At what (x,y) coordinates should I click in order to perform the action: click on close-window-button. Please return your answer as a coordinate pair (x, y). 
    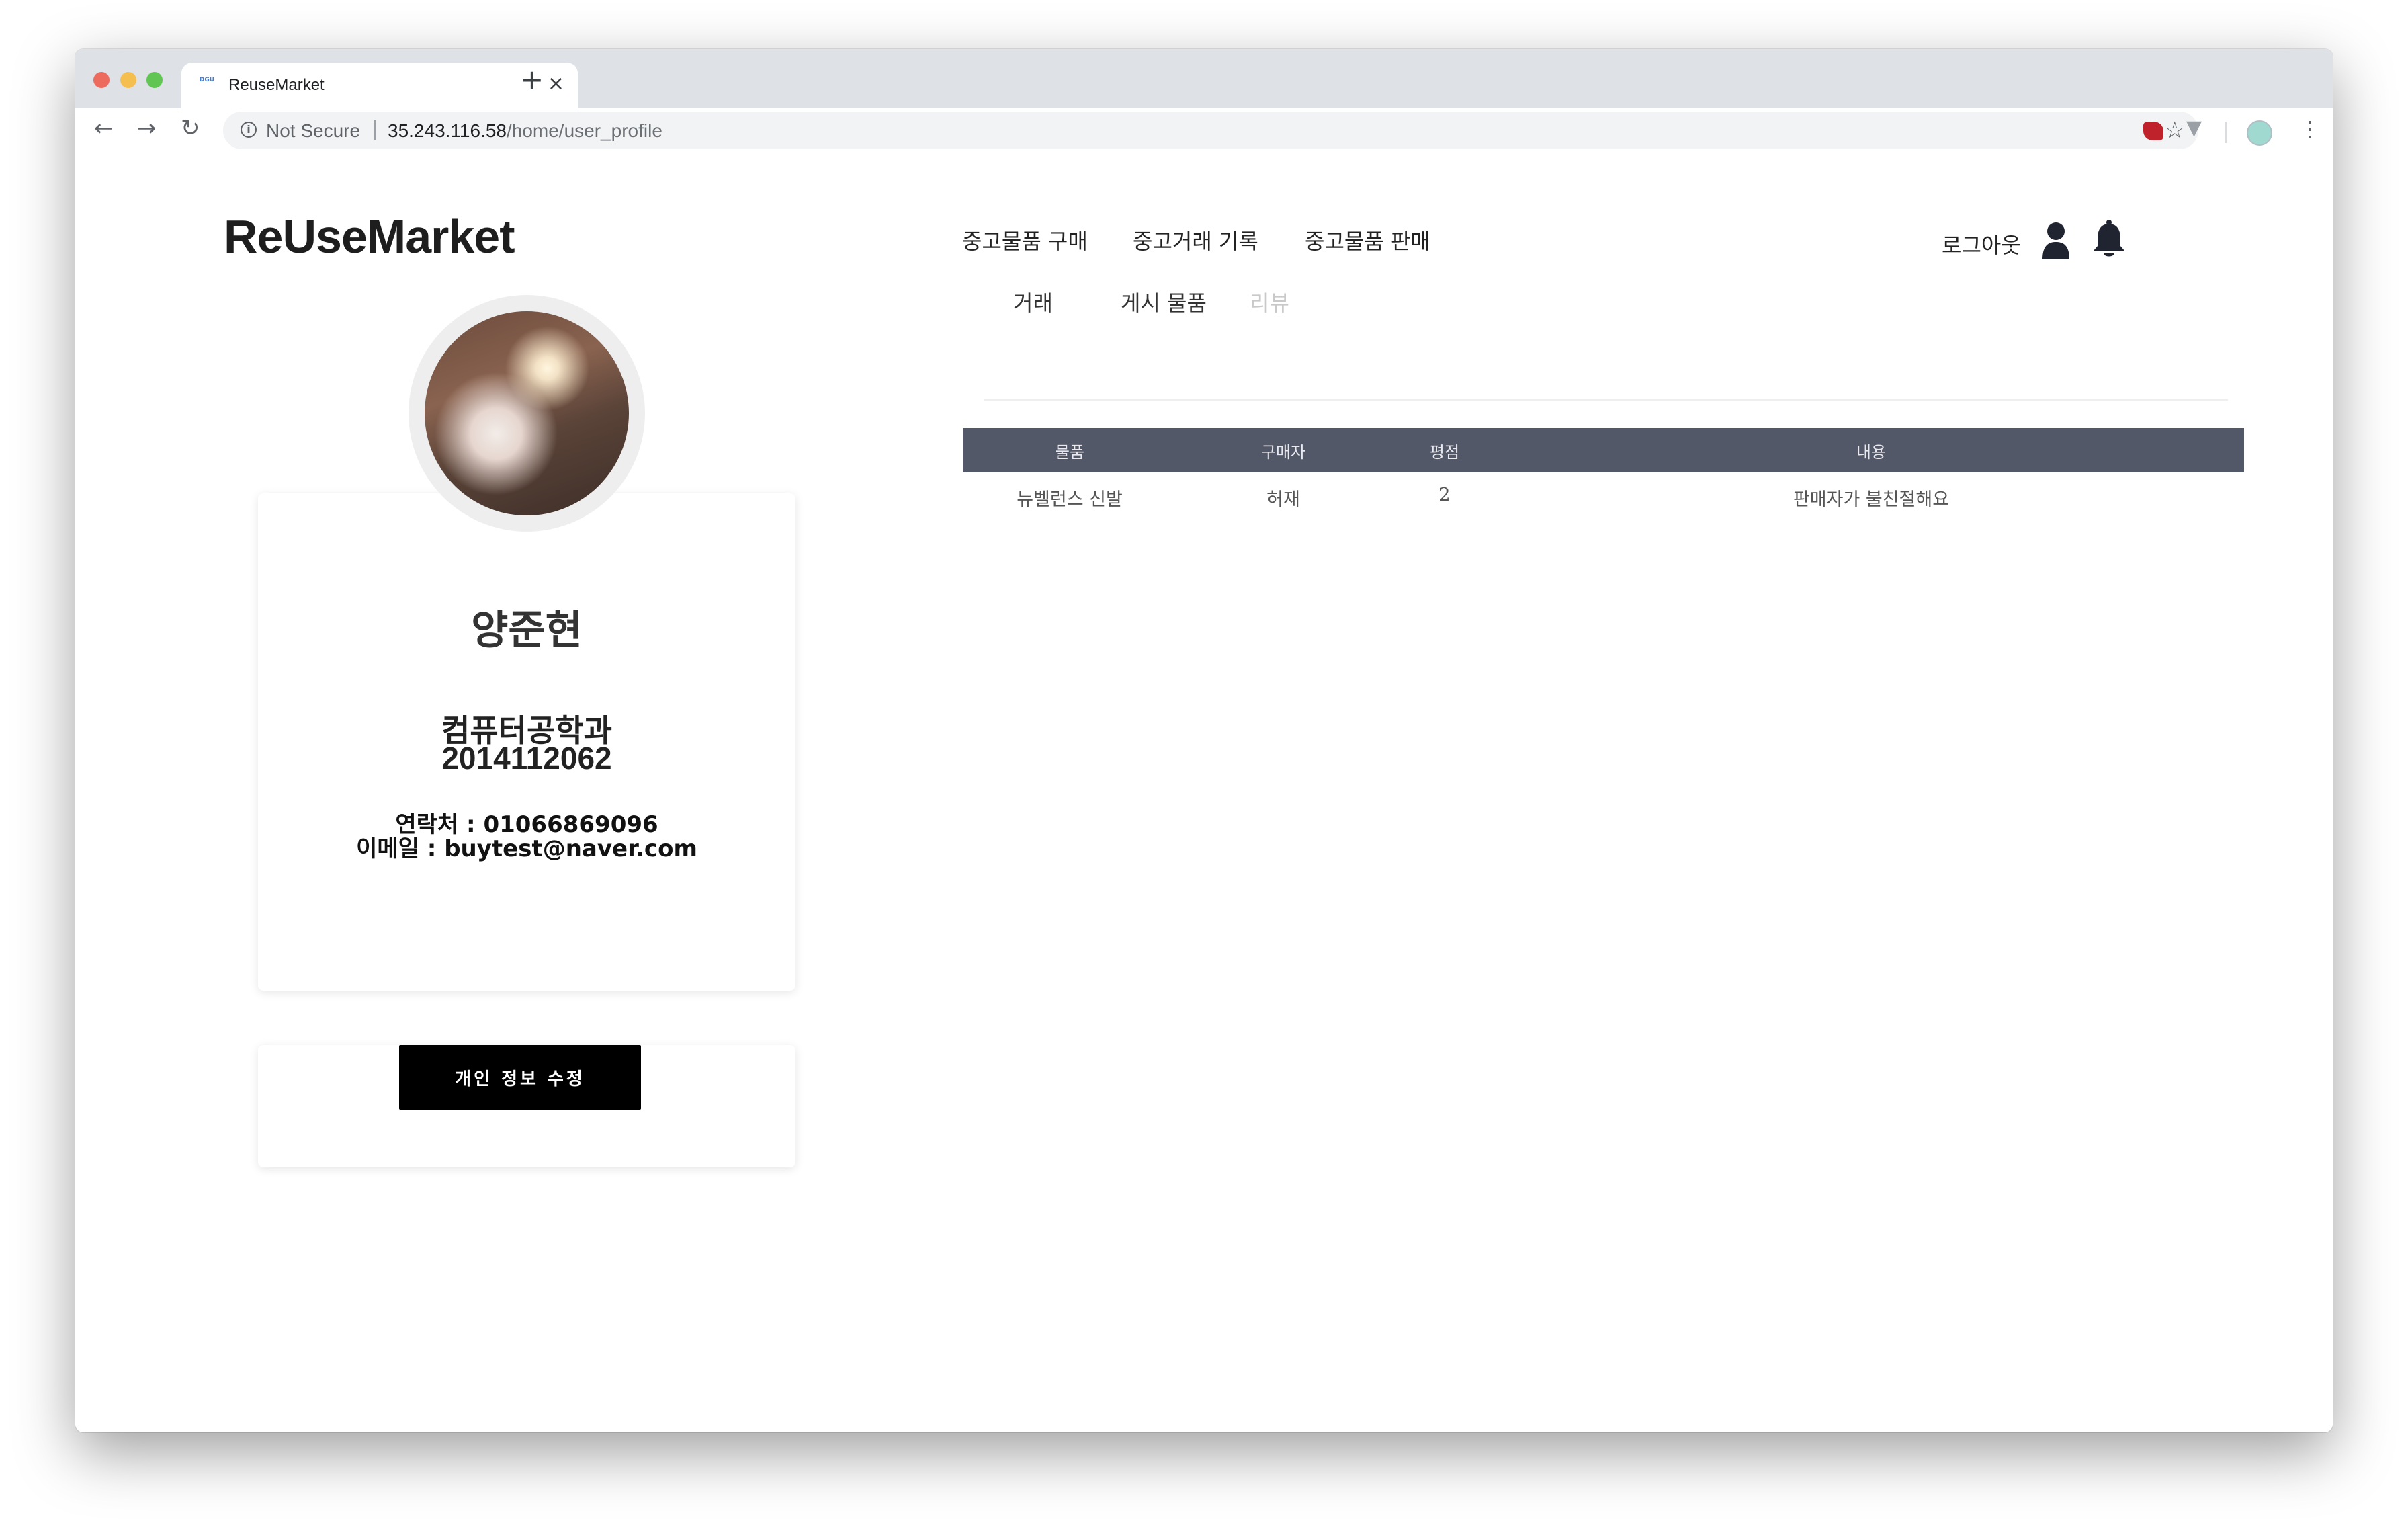
    Looking at the image, I should click on (101, 80).